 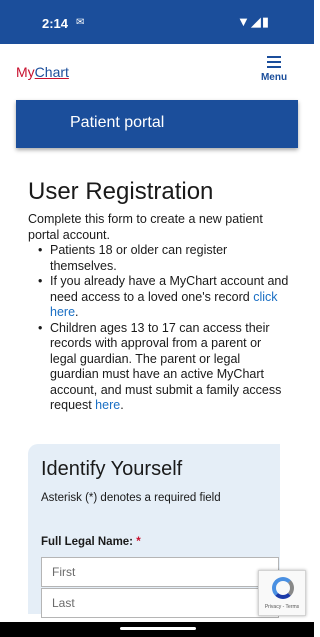 I want to click on app-header: MyChart Menu, so click(x=157, y=72).